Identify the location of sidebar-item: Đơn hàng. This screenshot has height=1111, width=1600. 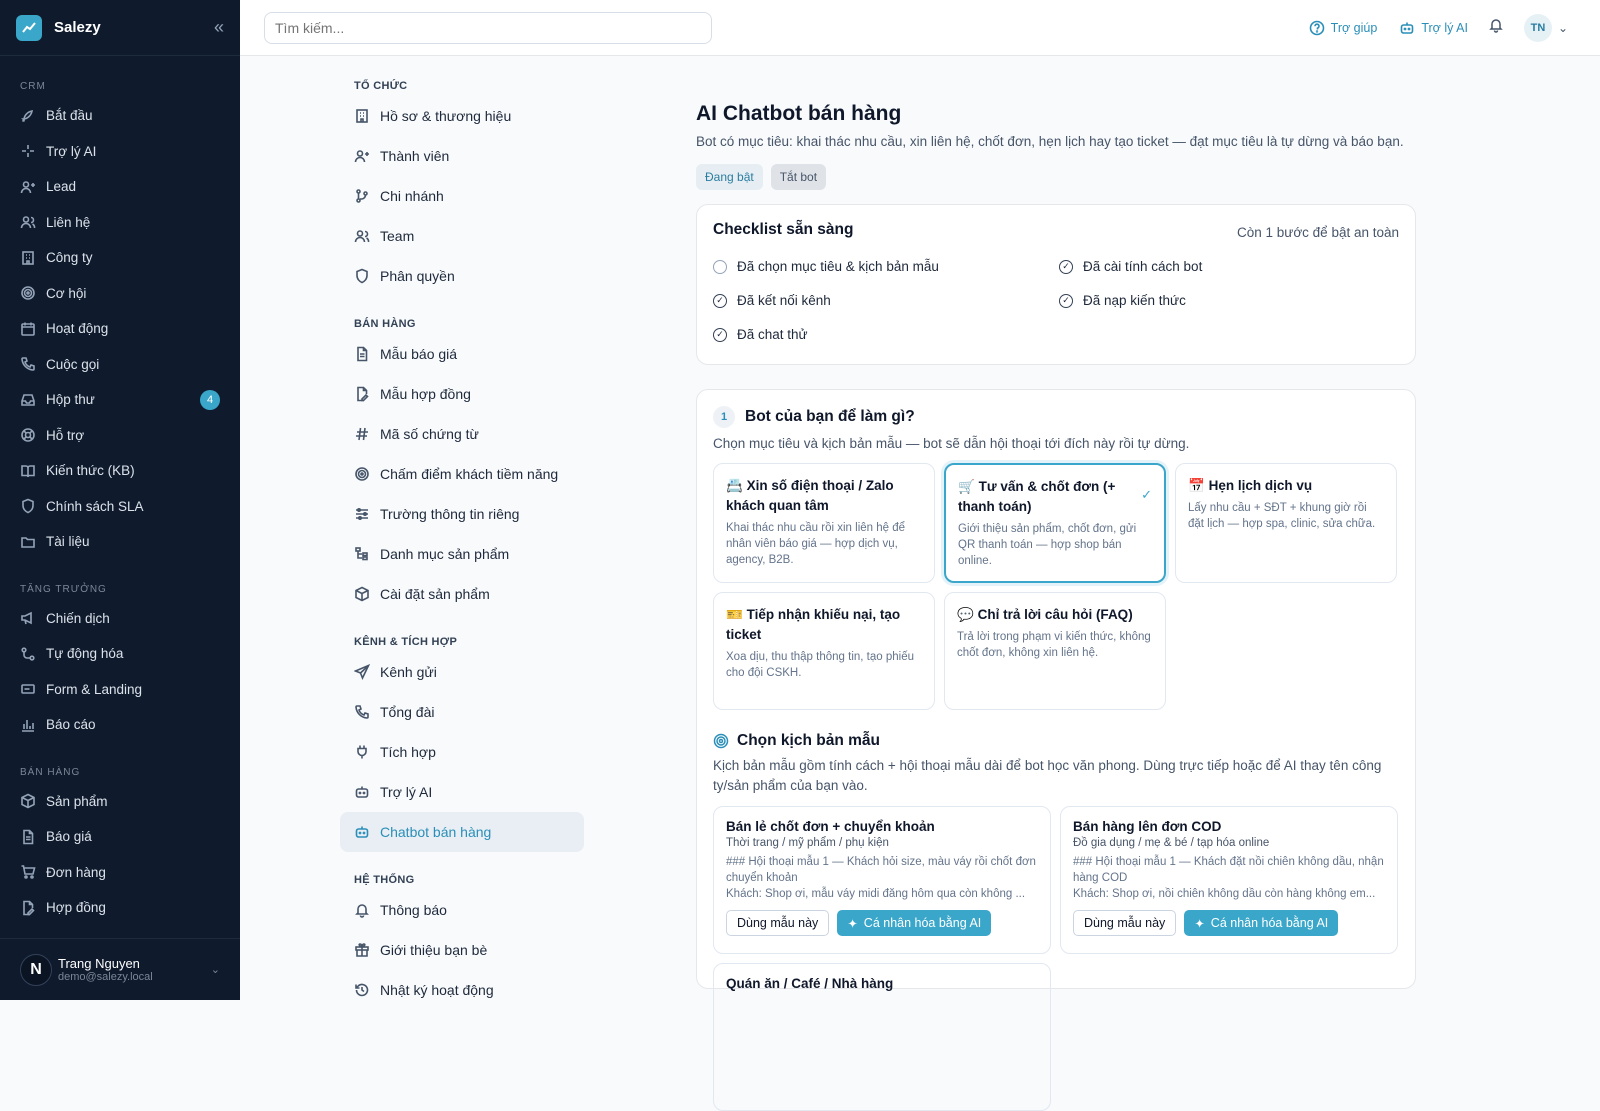
(120, 873).